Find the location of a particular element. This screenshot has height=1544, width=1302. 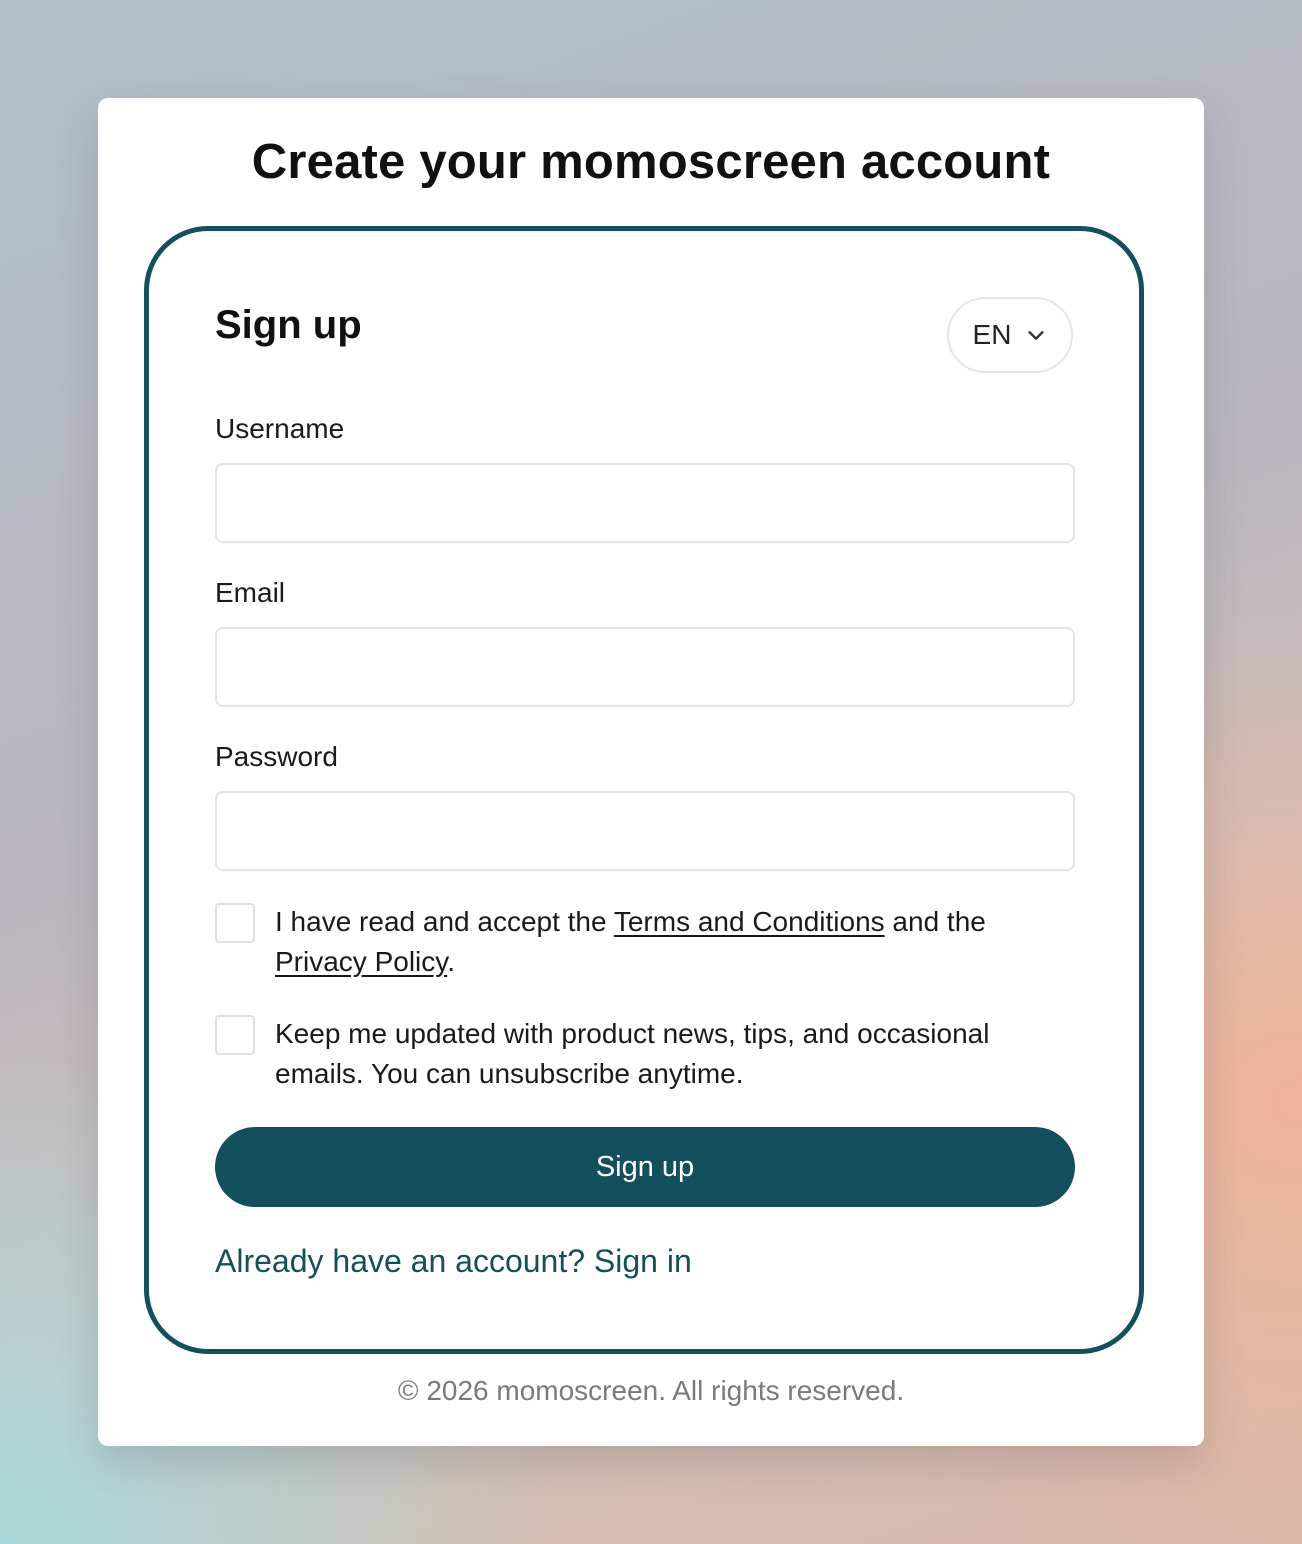

terms-text-after: . is located at coordinates (451, 961).